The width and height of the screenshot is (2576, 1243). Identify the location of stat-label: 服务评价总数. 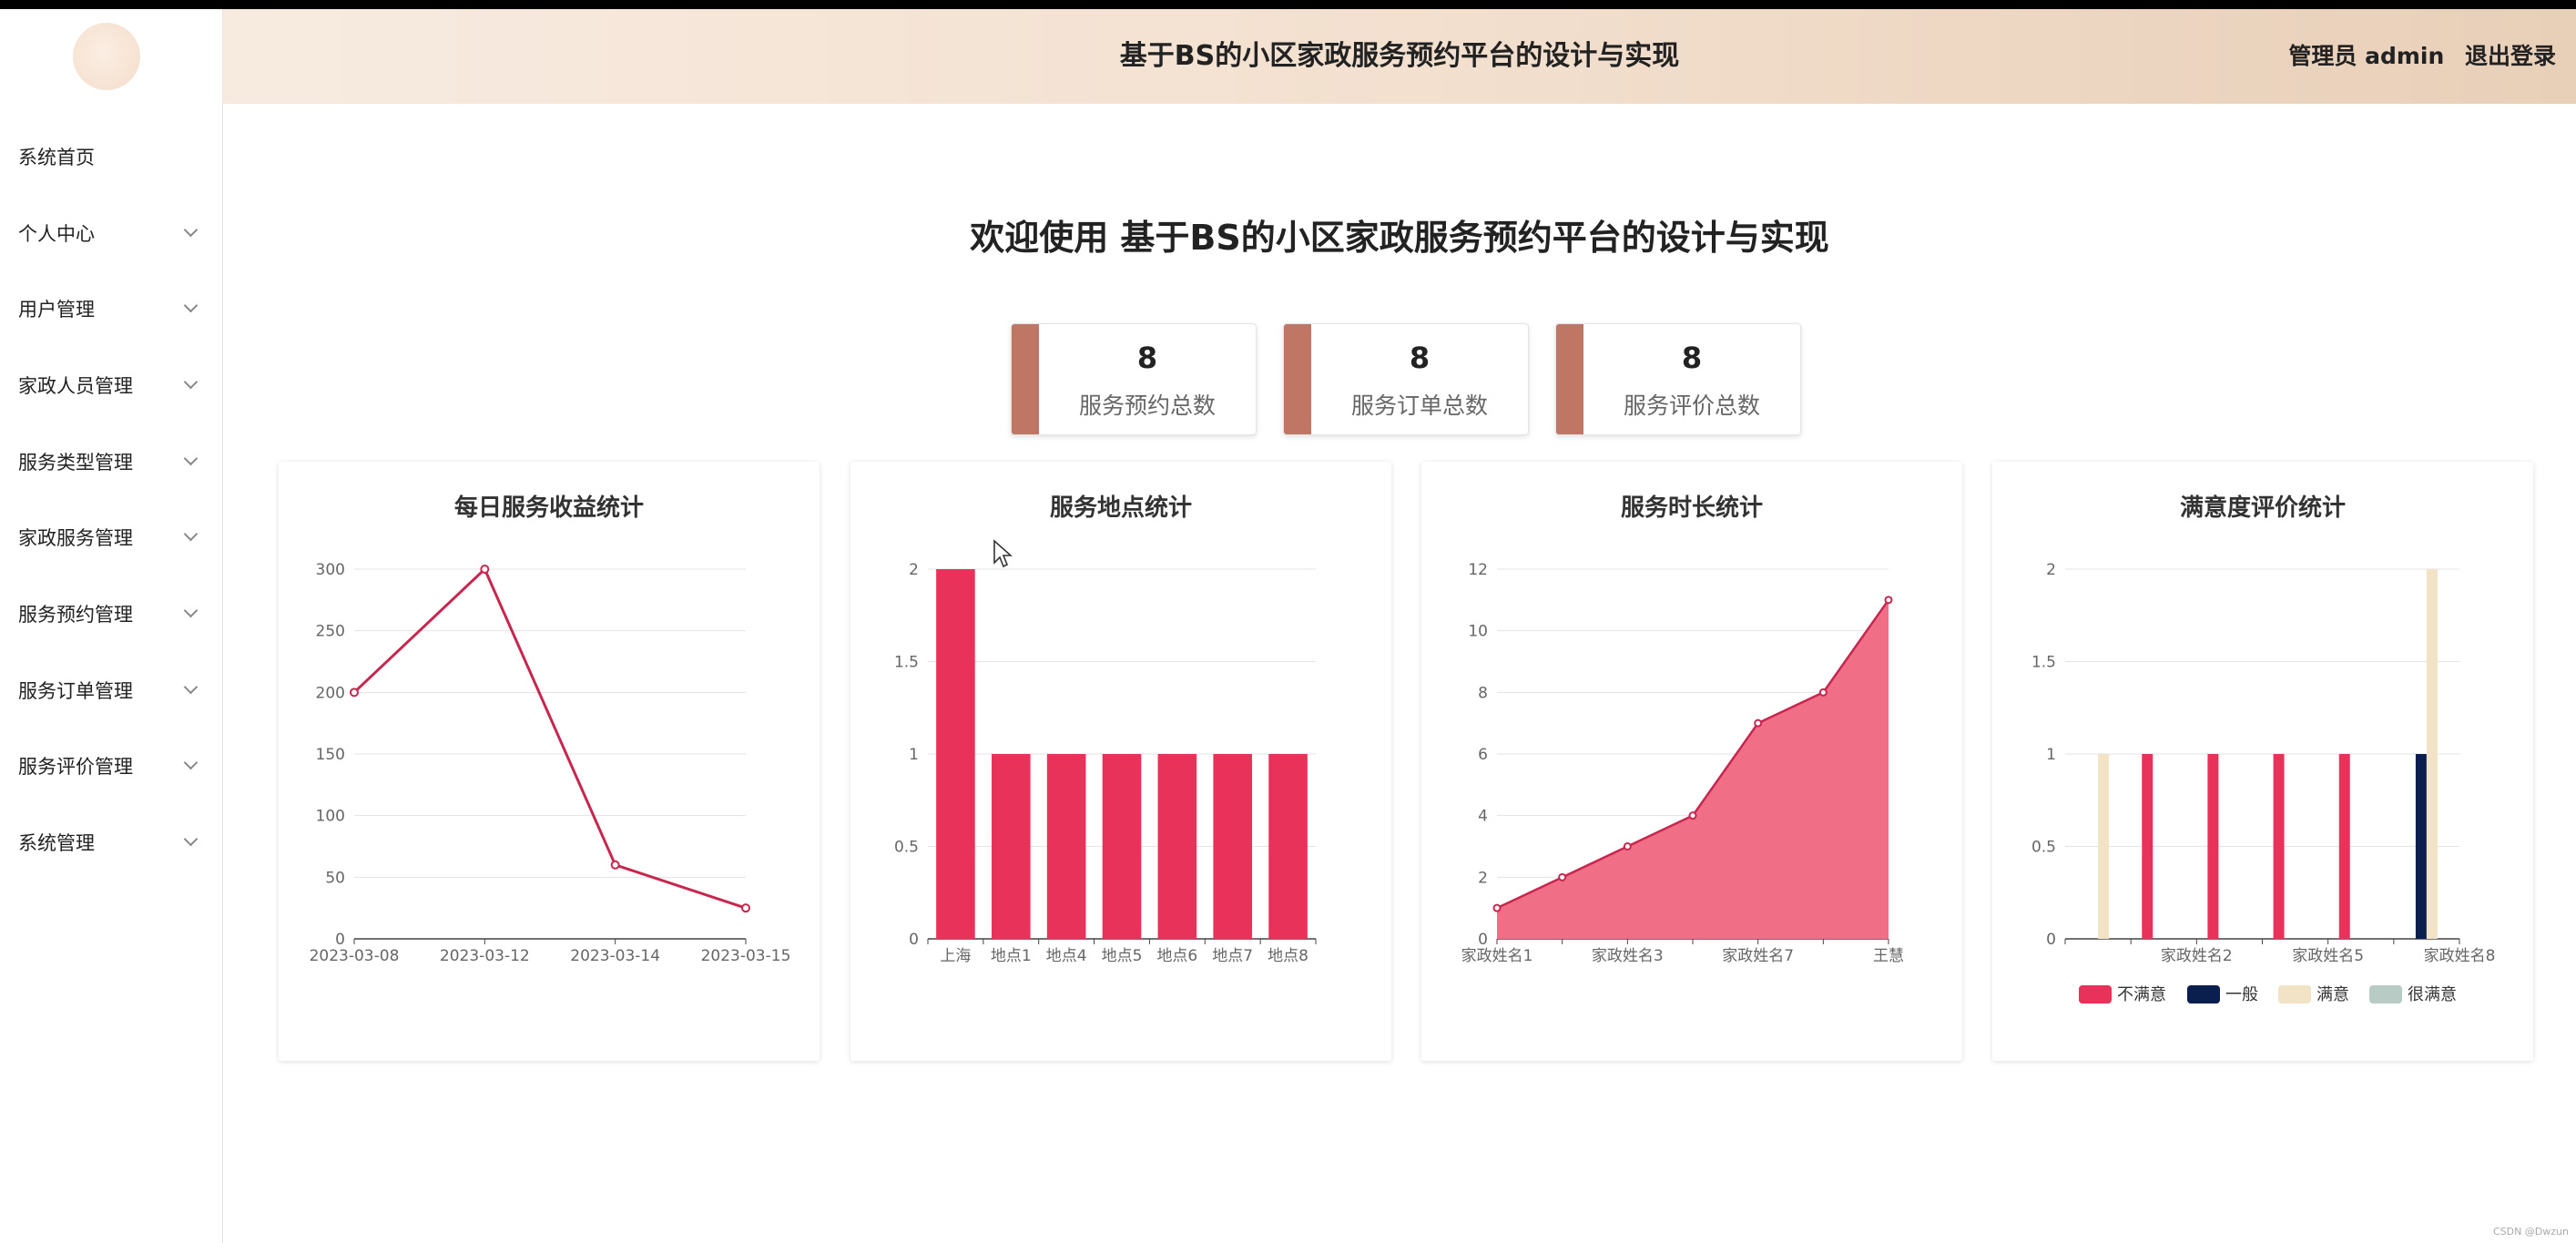
(1691, 405).